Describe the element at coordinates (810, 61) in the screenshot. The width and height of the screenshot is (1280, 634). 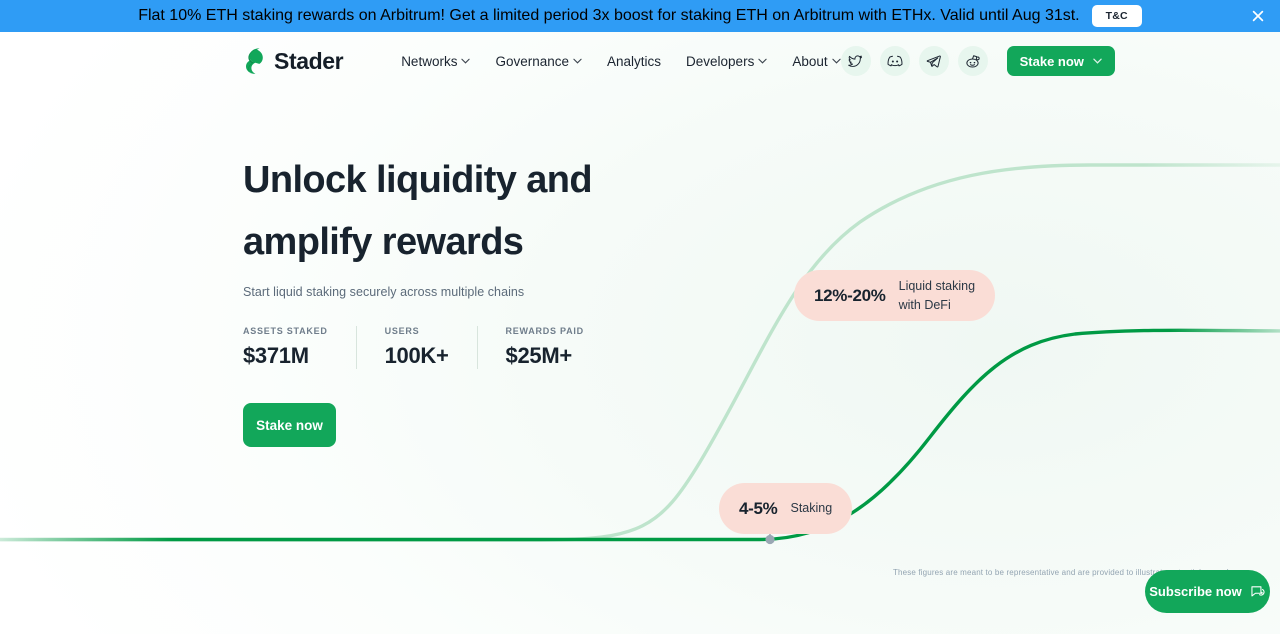
I see `nav-label: About` at that location.